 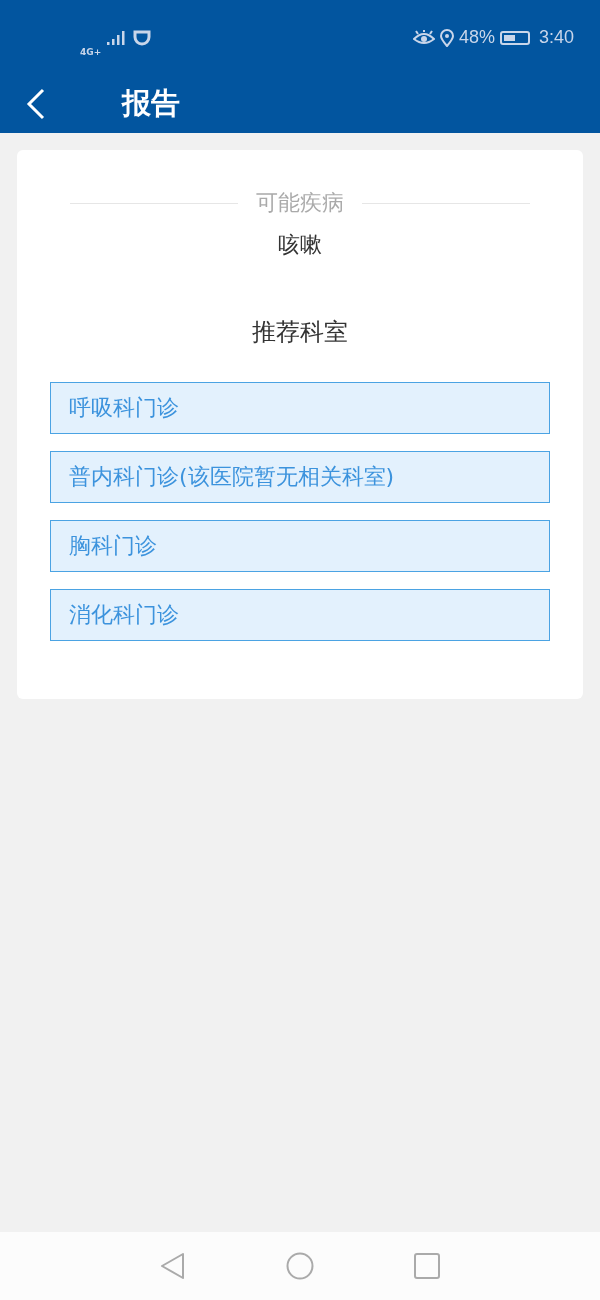 I want to click on network-label: 4G+, so click(x=91, y=51).